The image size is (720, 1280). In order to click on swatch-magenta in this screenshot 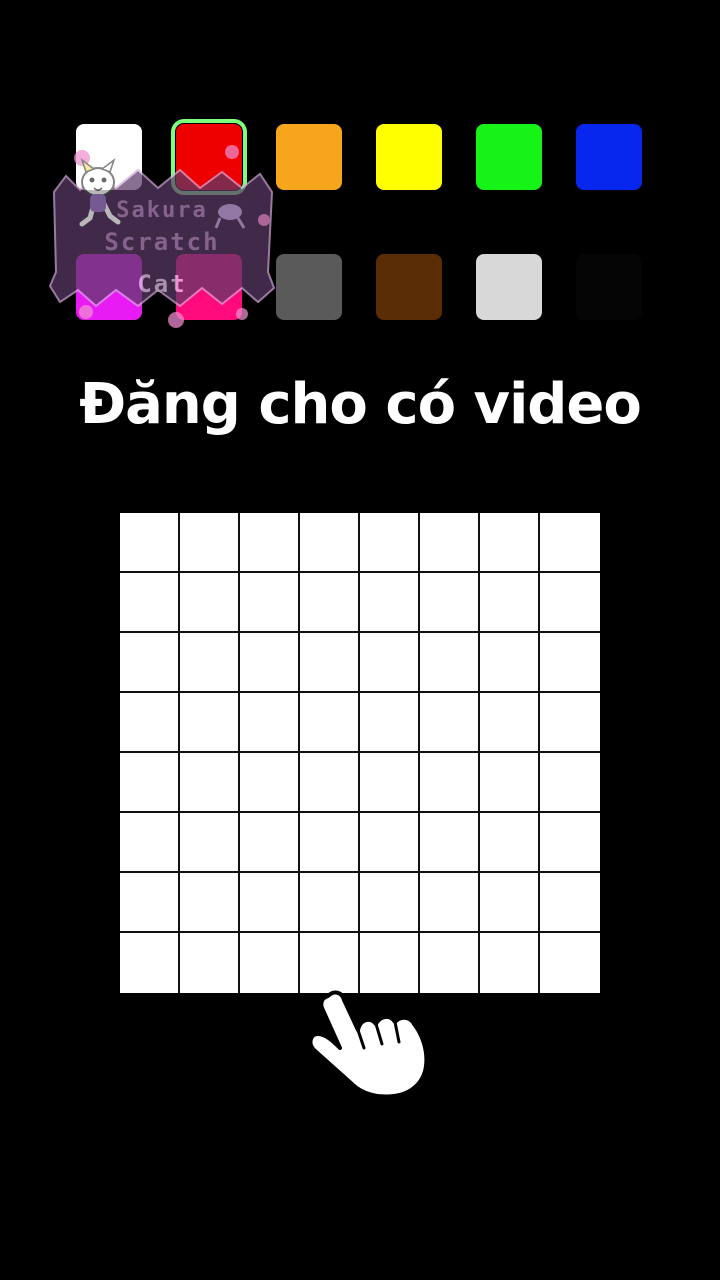, I will do `click(109, 287)`.